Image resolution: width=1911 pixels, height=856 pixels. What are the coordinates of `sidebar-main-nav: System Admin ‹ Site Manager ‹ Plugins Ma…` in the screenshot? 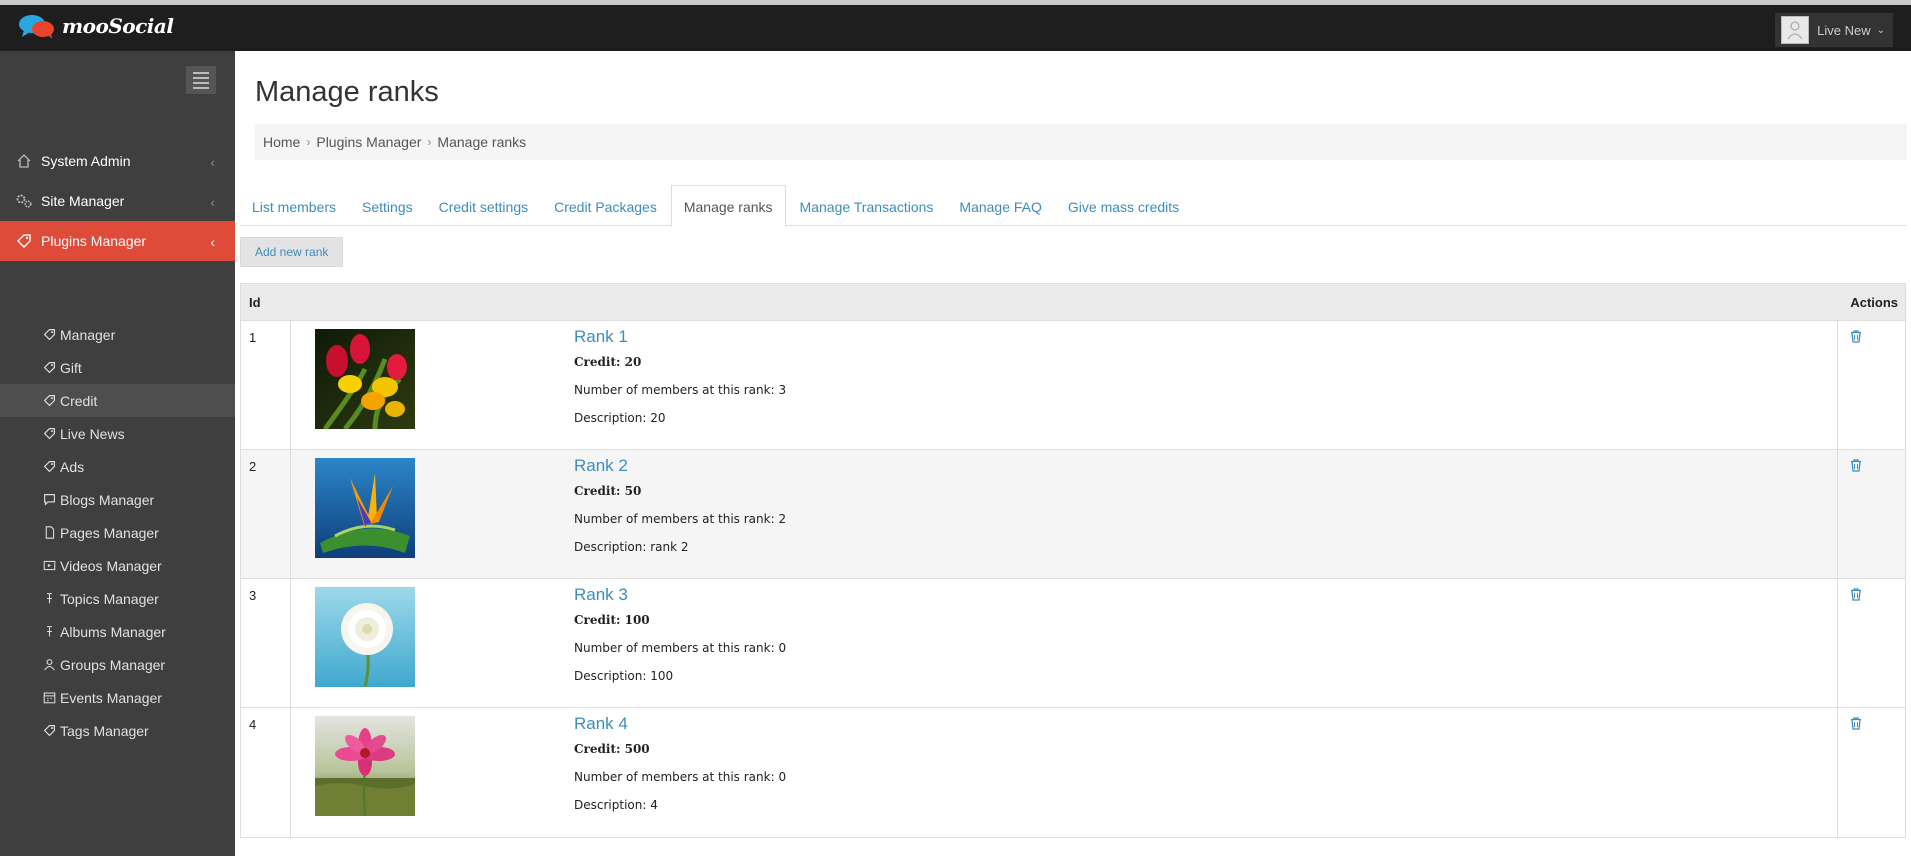 It's located at (117, 201).